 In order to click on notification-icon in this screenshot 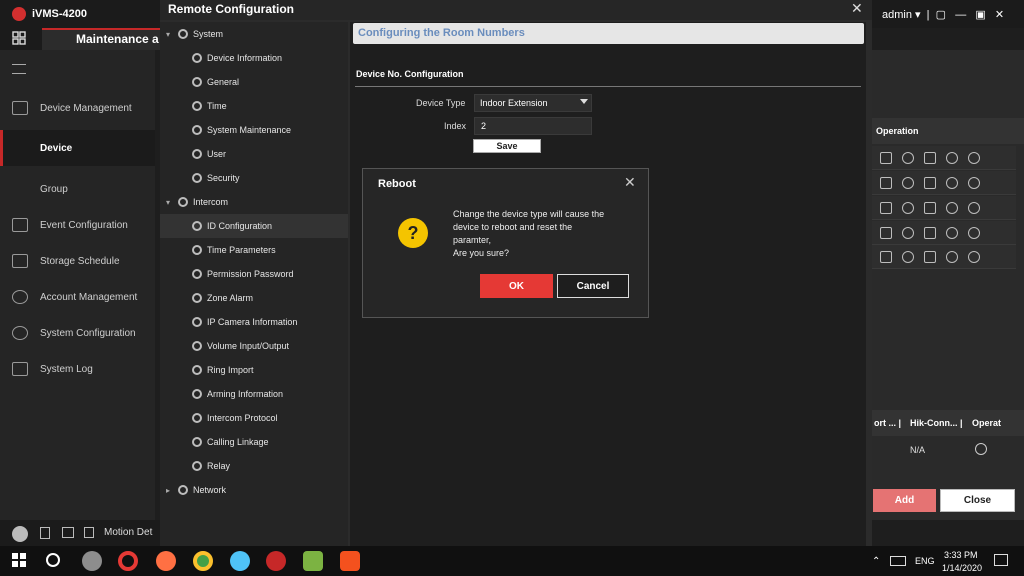, I will do `click(1001, 560)`.